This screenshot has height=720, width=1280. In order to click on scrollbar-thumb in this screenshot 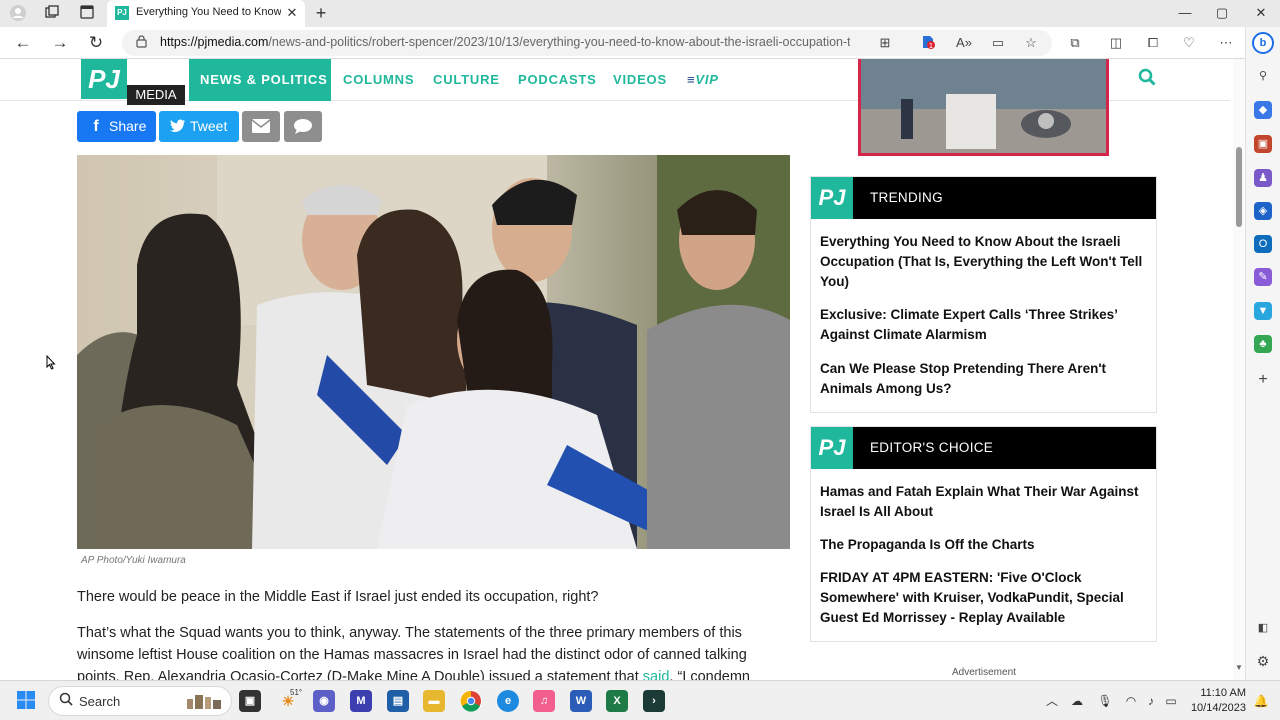, I will do `click(1239, 187)`.